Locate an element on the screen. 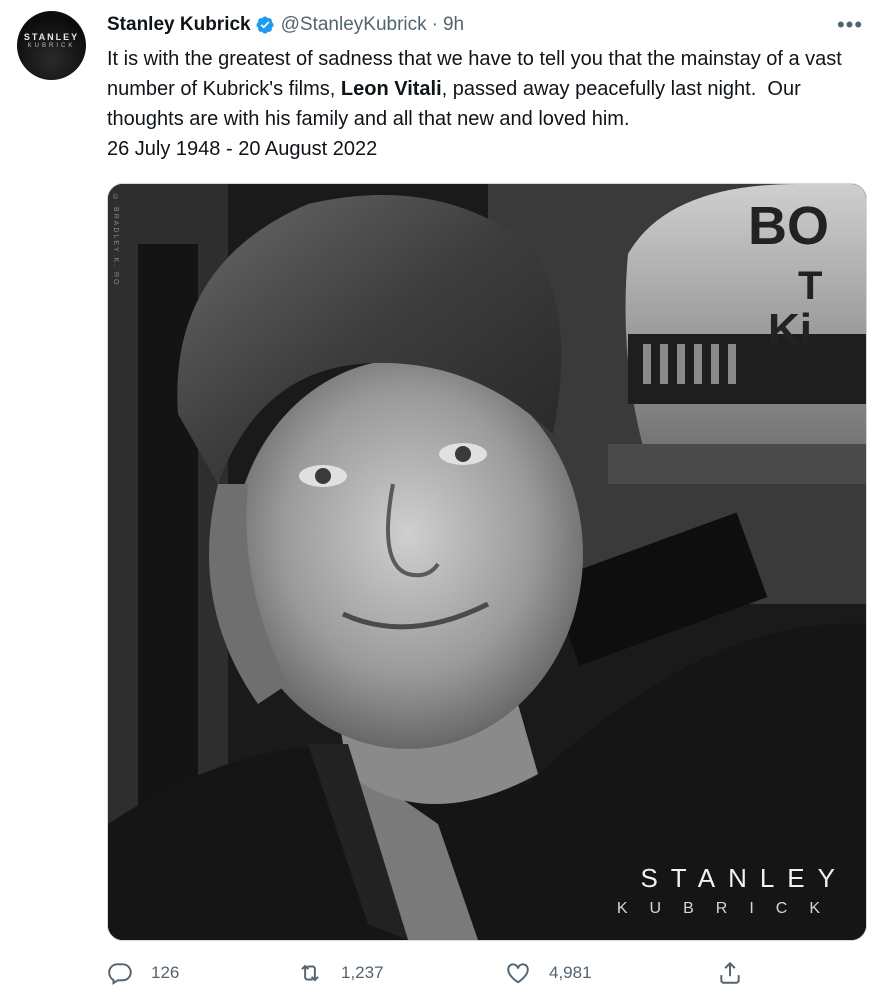 Image resolution: width=889 pixels, height=991 pixels. verified-badge-icon is located at coordinates (265, 25).